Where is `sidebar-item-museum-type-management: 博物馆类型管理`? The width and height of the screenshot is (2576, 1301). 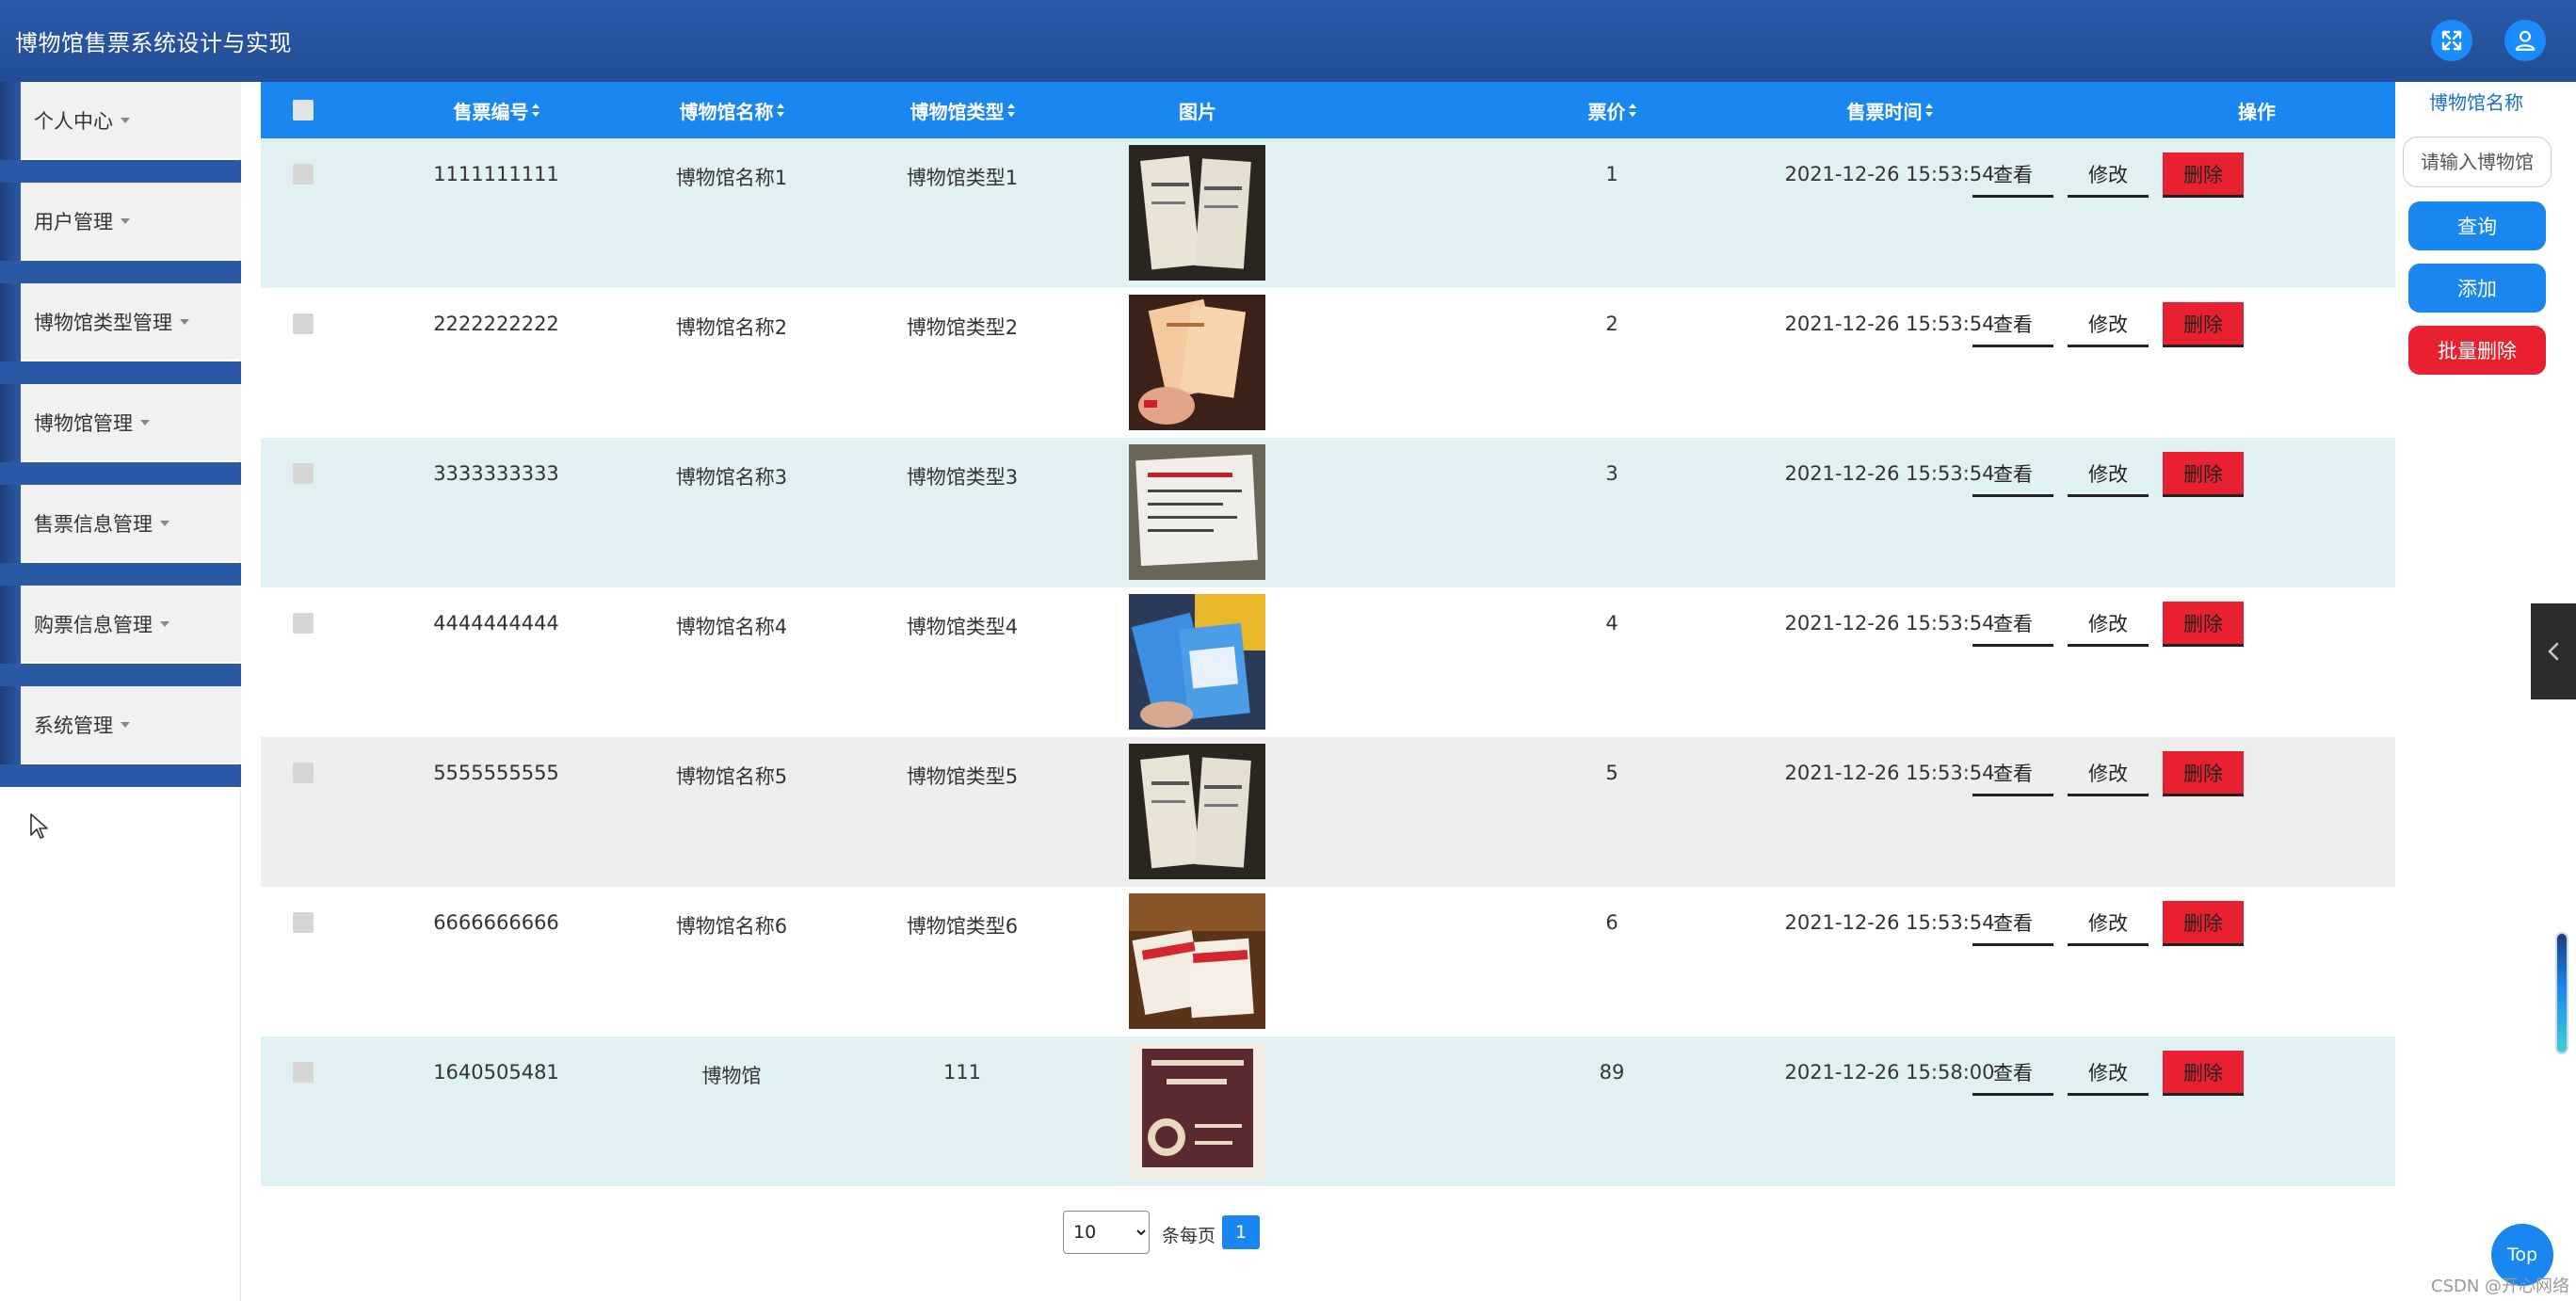 sidebar-item-museum-type-management: 博物馆类型管理 is located at coordinates (131, 322).